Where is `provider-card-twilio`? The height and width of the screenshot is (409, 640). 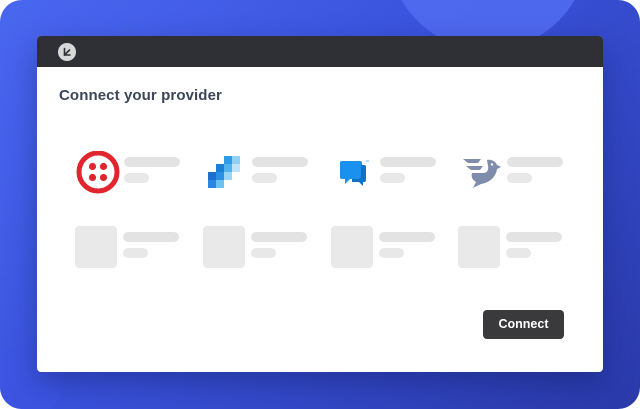
provider-card-twilio is located at coordinates (131, 174).